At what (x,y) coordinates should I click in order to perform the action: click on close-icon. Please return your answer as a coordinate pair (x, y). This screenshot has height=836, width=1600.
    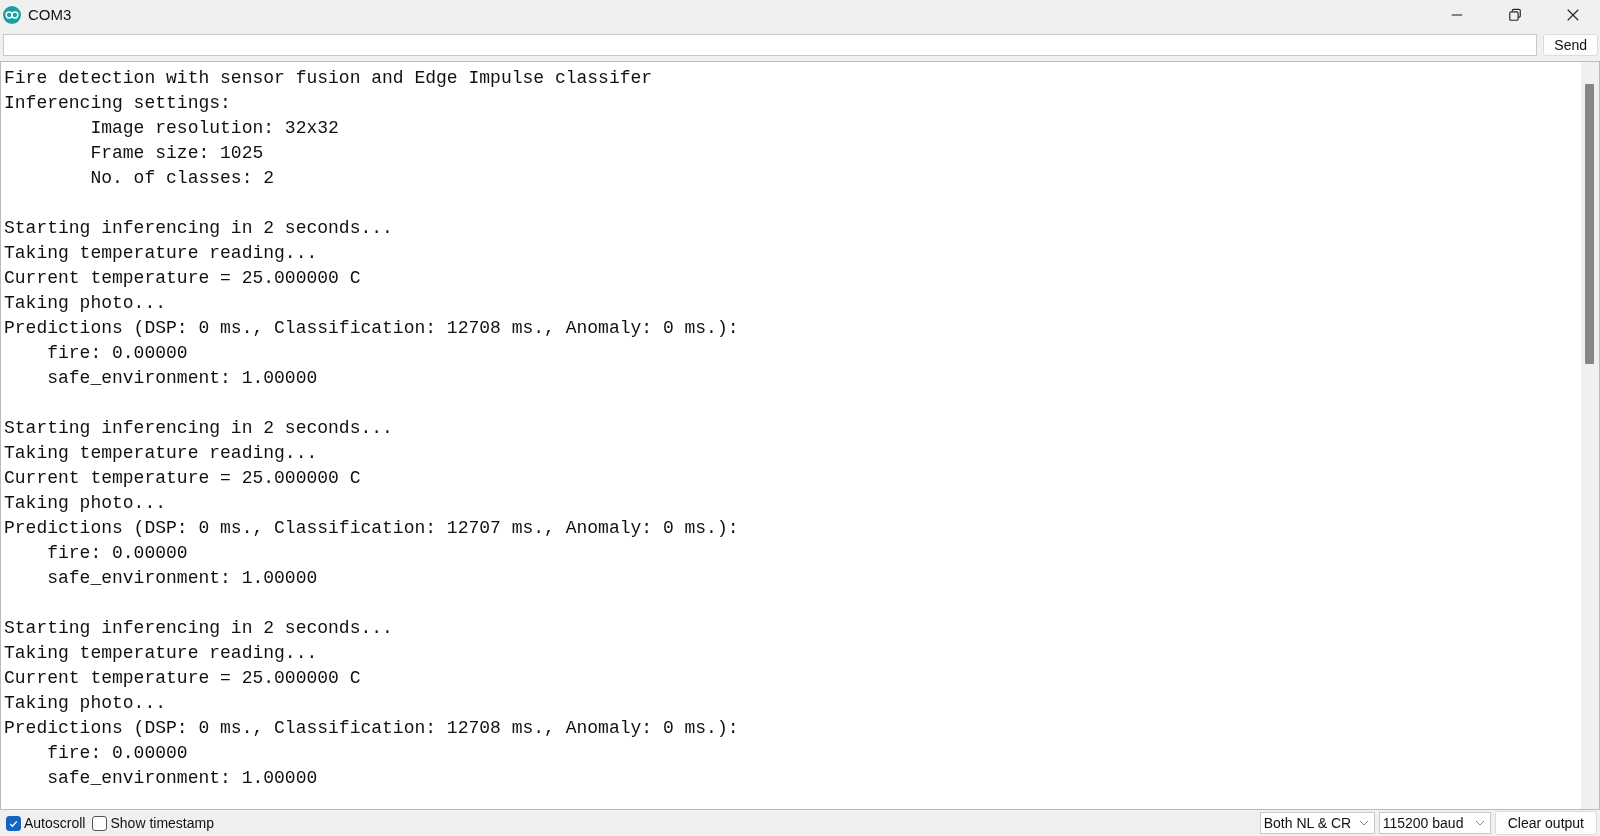
    Looking at the image, I should click on (1573, 14).